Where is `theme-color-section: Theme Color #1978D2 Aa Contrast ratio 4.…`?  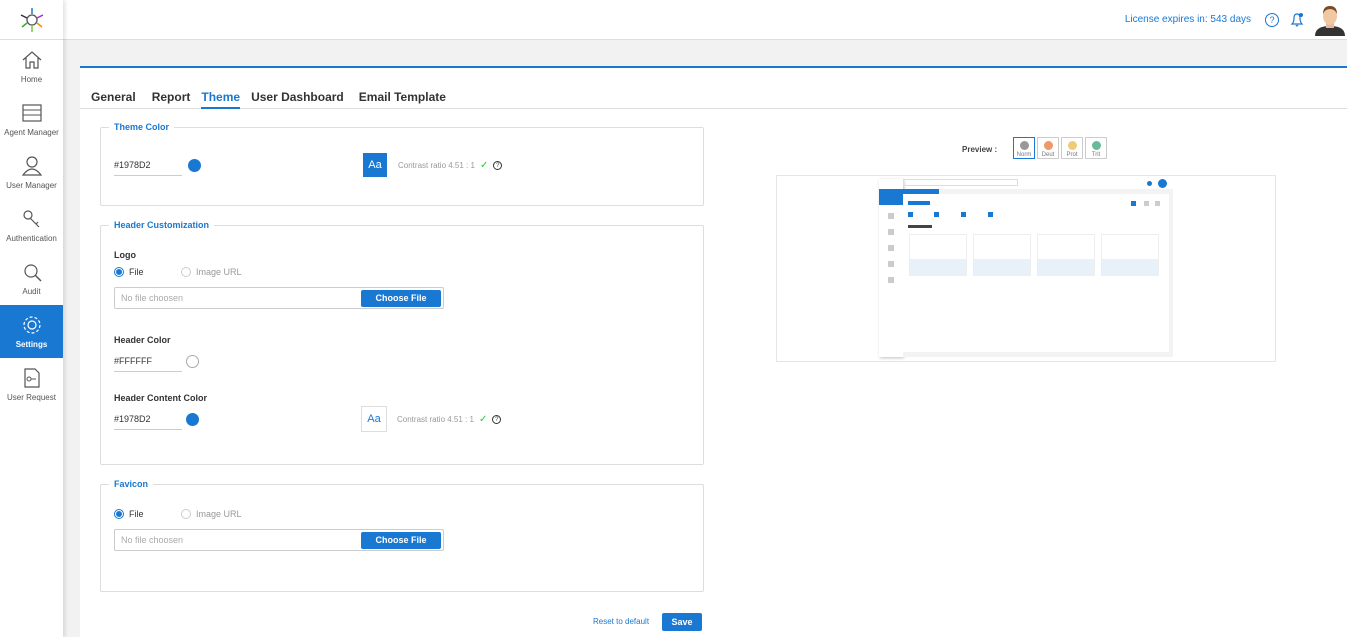
theme-color-section: Theme Color #1978D2 Aa Contrast ratio 4.… is located at coordinates (402, 164).